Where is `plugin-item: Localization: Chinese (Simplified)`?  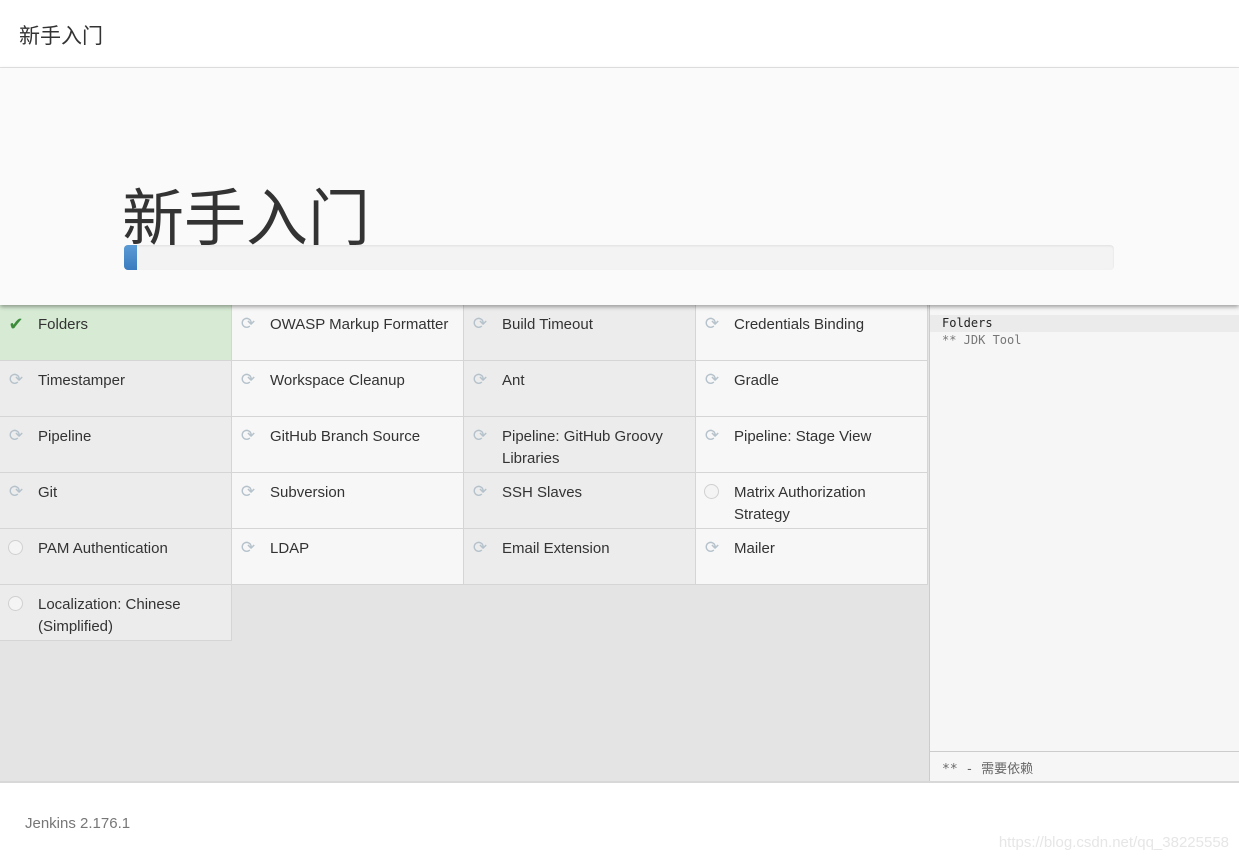 plugin-item: Localization: Chinese (Simplified) is located at coordinates (116, 613).